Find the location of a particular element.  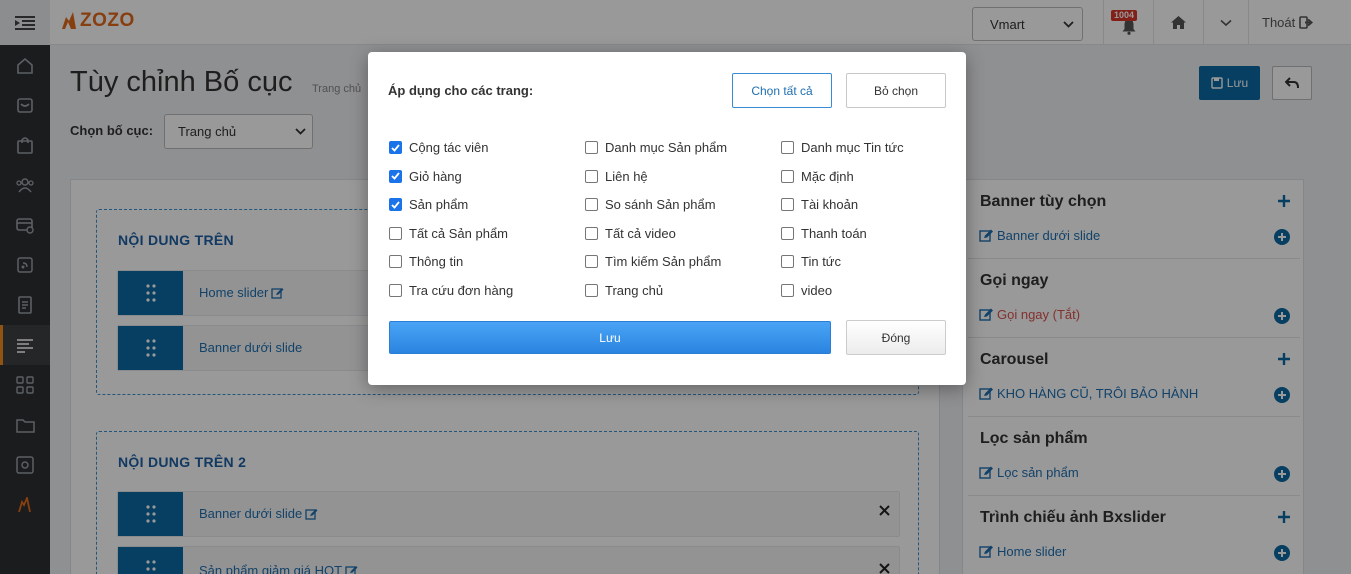

page-checkbox-label: Tất cả Sản phẩm is located at coordinates (458, 233).